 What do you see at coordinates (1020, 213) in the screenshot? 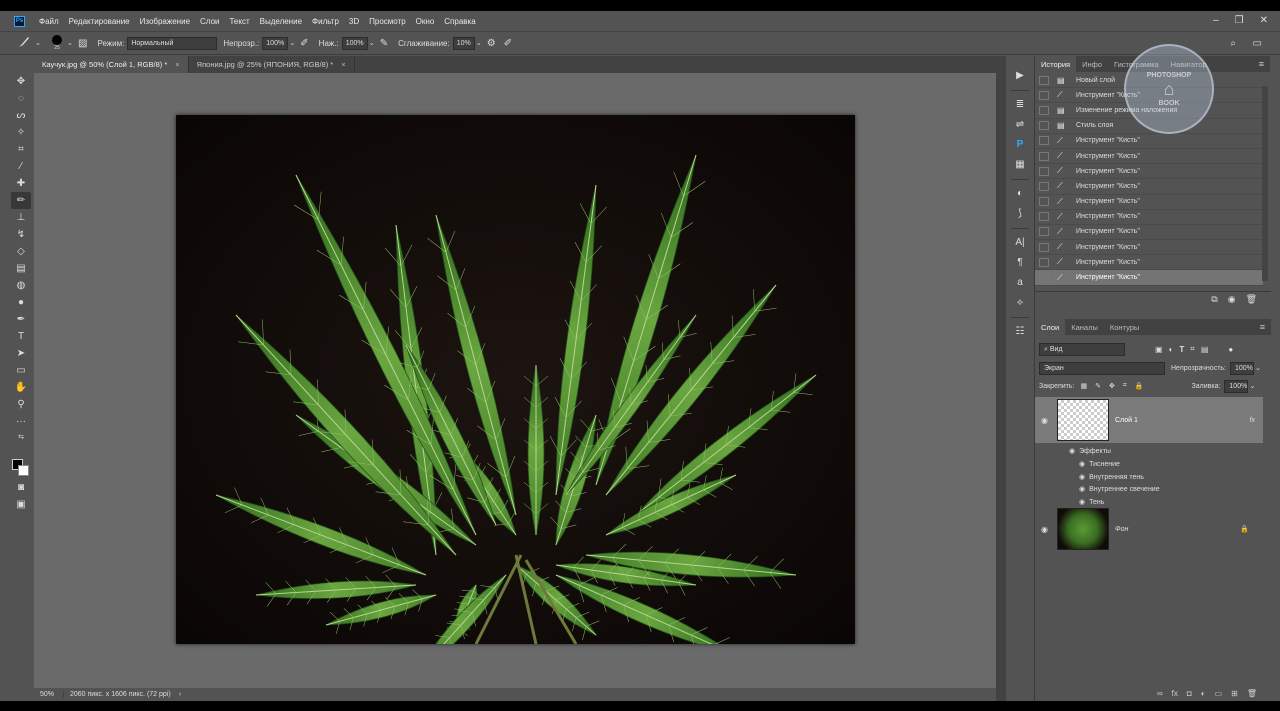
I see `styles-icon: ⟆` at bounding box center [1020, 213].